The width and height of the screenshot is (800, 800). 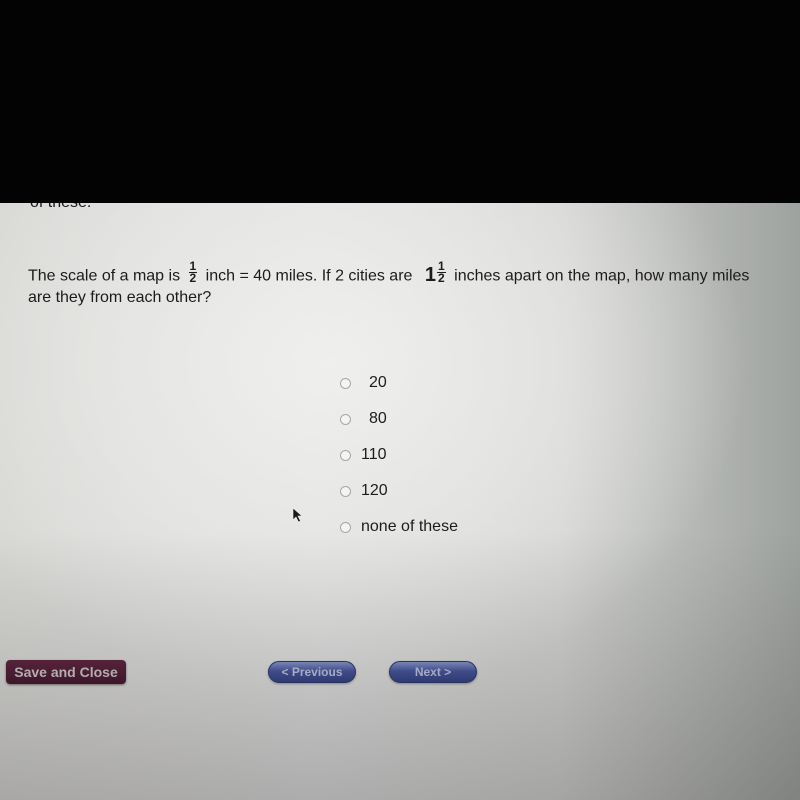 I want to click on answer-option: 120, so click(x=398, y=491).